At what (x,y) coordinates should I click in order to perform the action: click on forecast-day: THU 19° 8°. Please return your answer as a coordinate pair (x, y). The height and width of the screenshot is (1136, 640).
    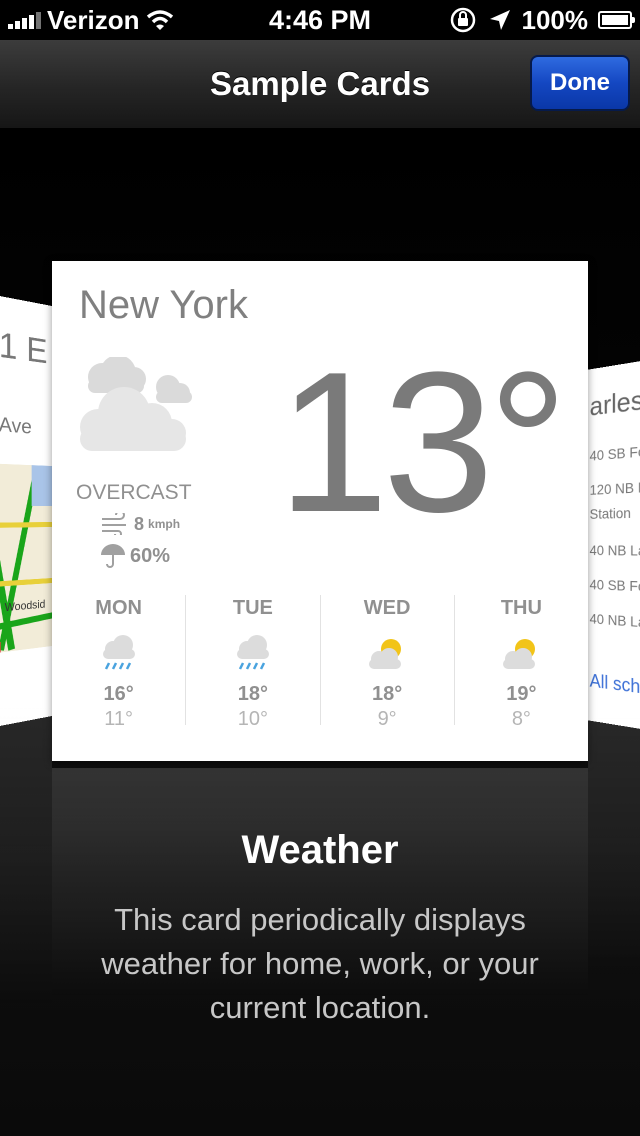
    Looking at the image, I should click on (520, 662).